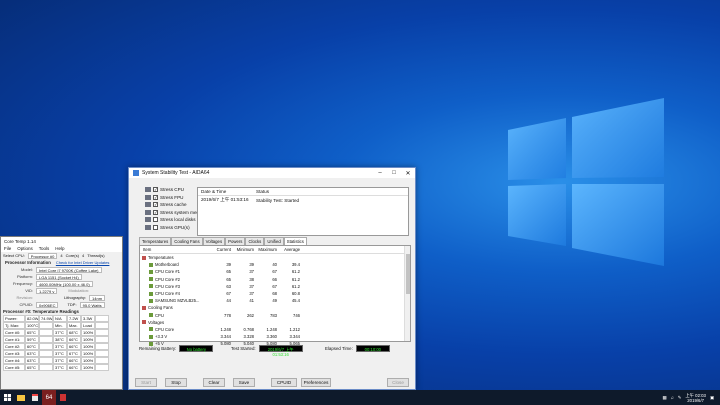  Describe the element at coordinates (275, 293) in the screenshot. I see `stats-row: CPU Core #4 67 37 68 60.8` at that location.